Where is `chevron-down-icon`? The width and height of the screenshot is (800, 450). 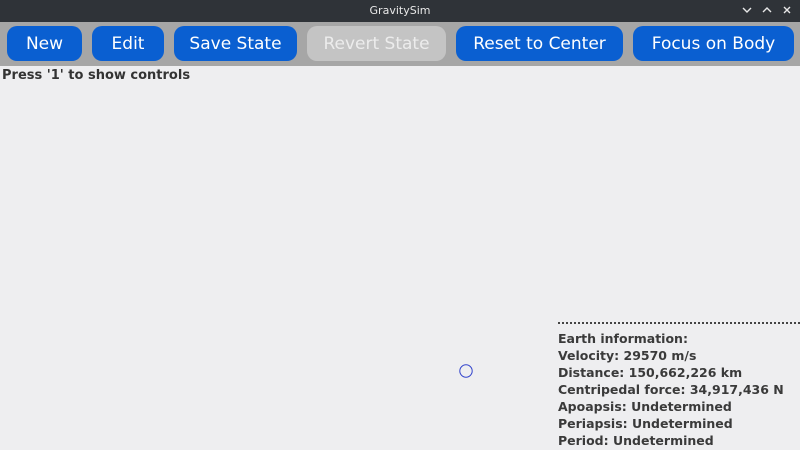
chevron-down-icon is located at coordinates (747, 10).